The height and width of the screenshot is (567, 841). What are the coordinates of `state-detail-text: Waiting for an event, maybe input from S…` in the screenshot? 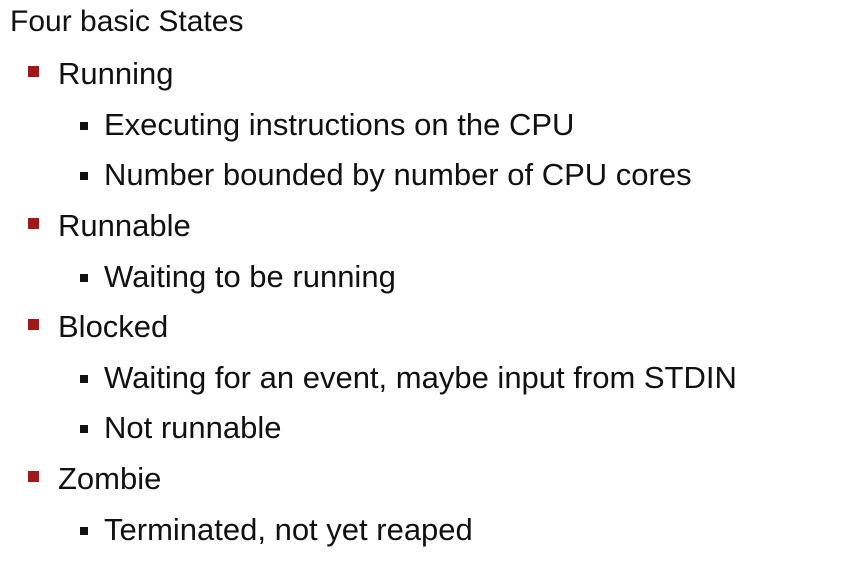 It's located at (420, 377).